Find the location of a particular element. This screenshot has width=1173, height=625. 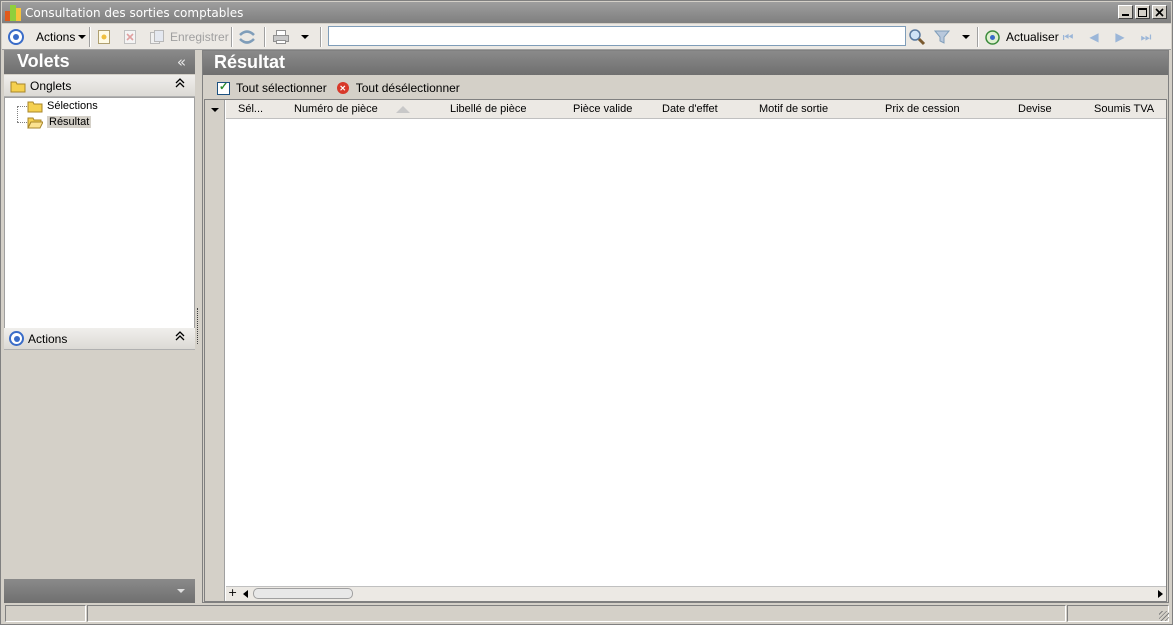

save-button-label: Enregistrer is located at coordinates (199, 37).